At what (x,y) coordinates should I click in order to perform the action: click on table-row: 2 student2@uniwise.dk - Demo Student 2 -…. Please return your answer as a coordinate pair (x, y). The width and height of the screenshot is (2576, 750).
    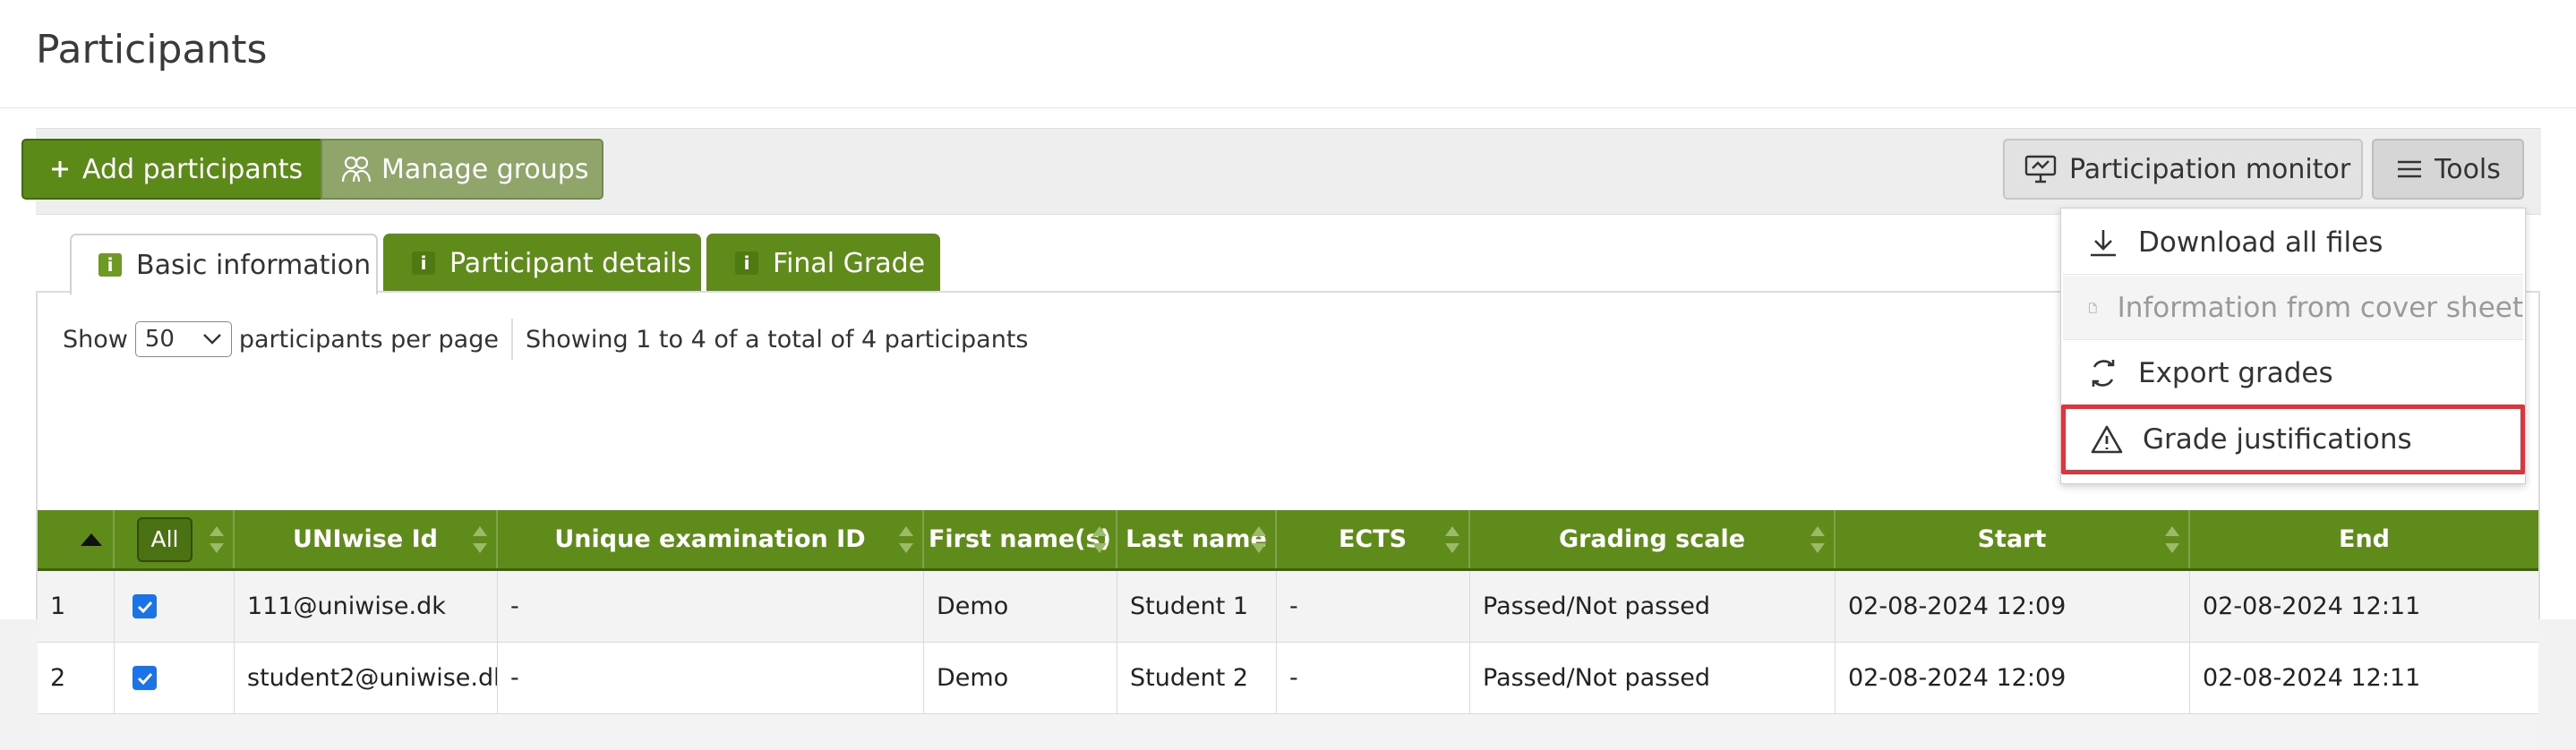
    Looking at the image, I should click on (1288, 678).